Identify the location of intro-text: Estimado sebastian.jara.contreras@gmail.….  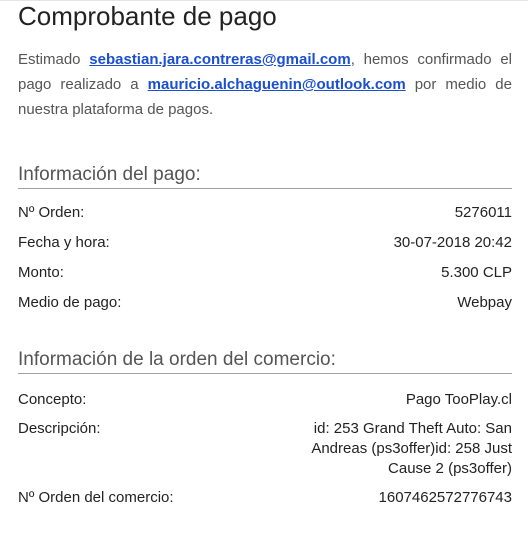
(265, 84).